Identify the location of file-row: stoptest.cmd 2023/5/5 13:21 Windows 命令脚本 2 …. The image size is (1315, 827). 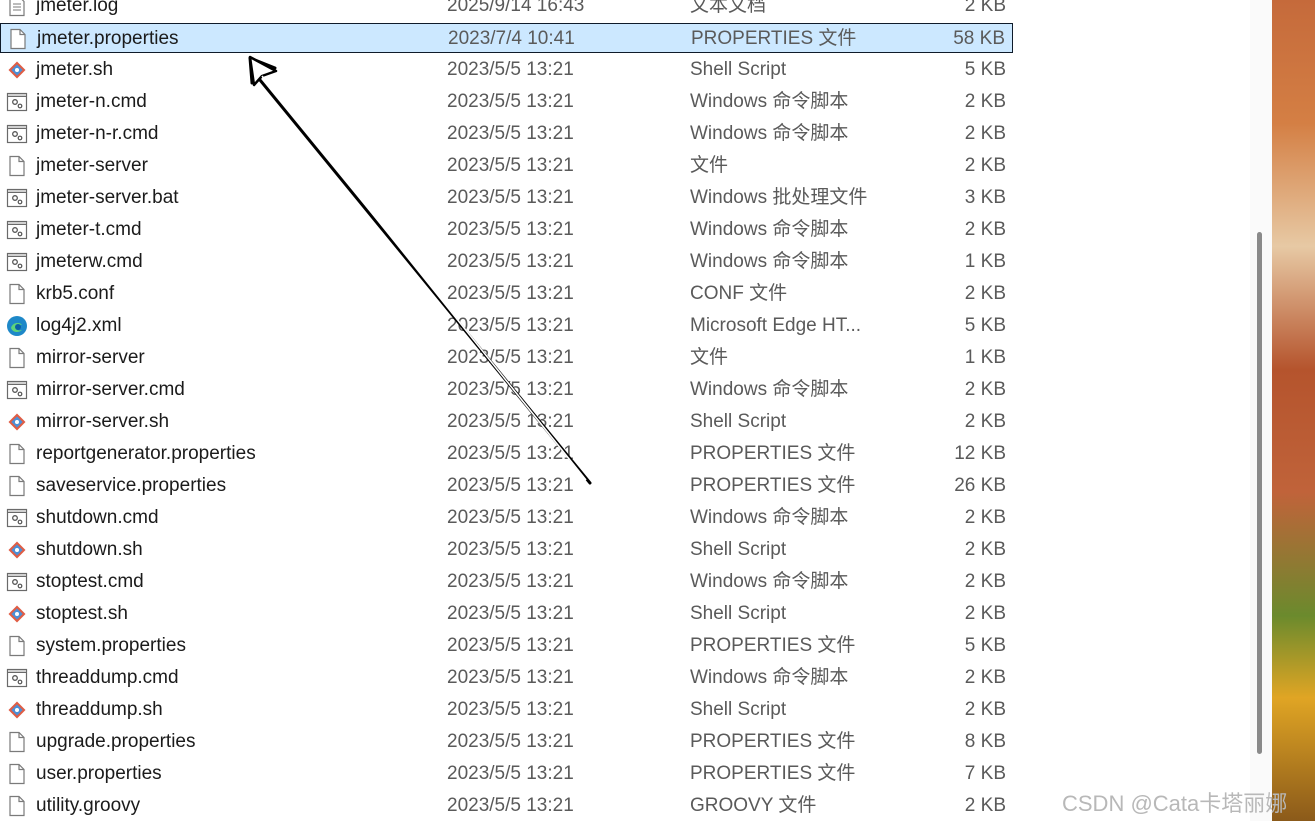
(506, 582).